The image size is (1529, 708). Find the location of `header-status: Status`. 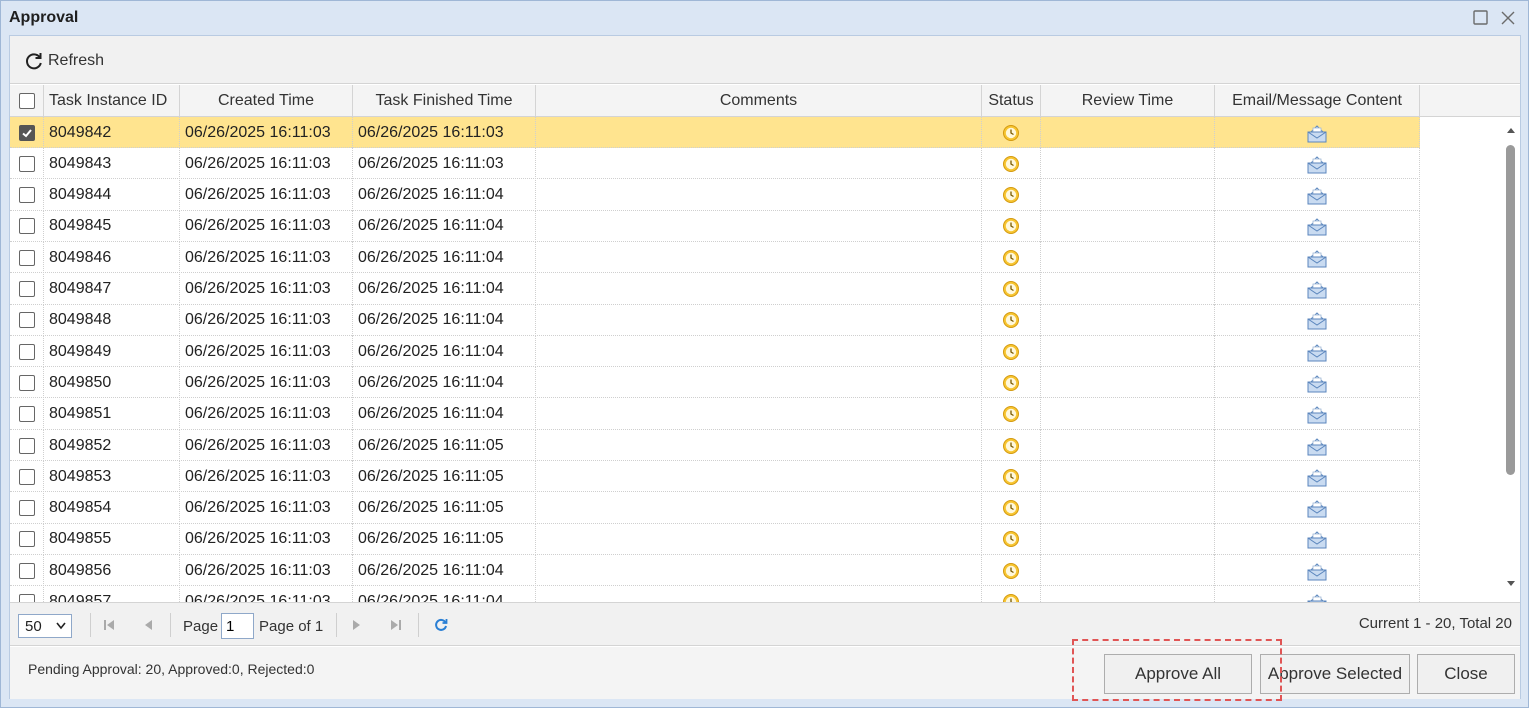

header-status: Status is located at coordinates (1011, 101).